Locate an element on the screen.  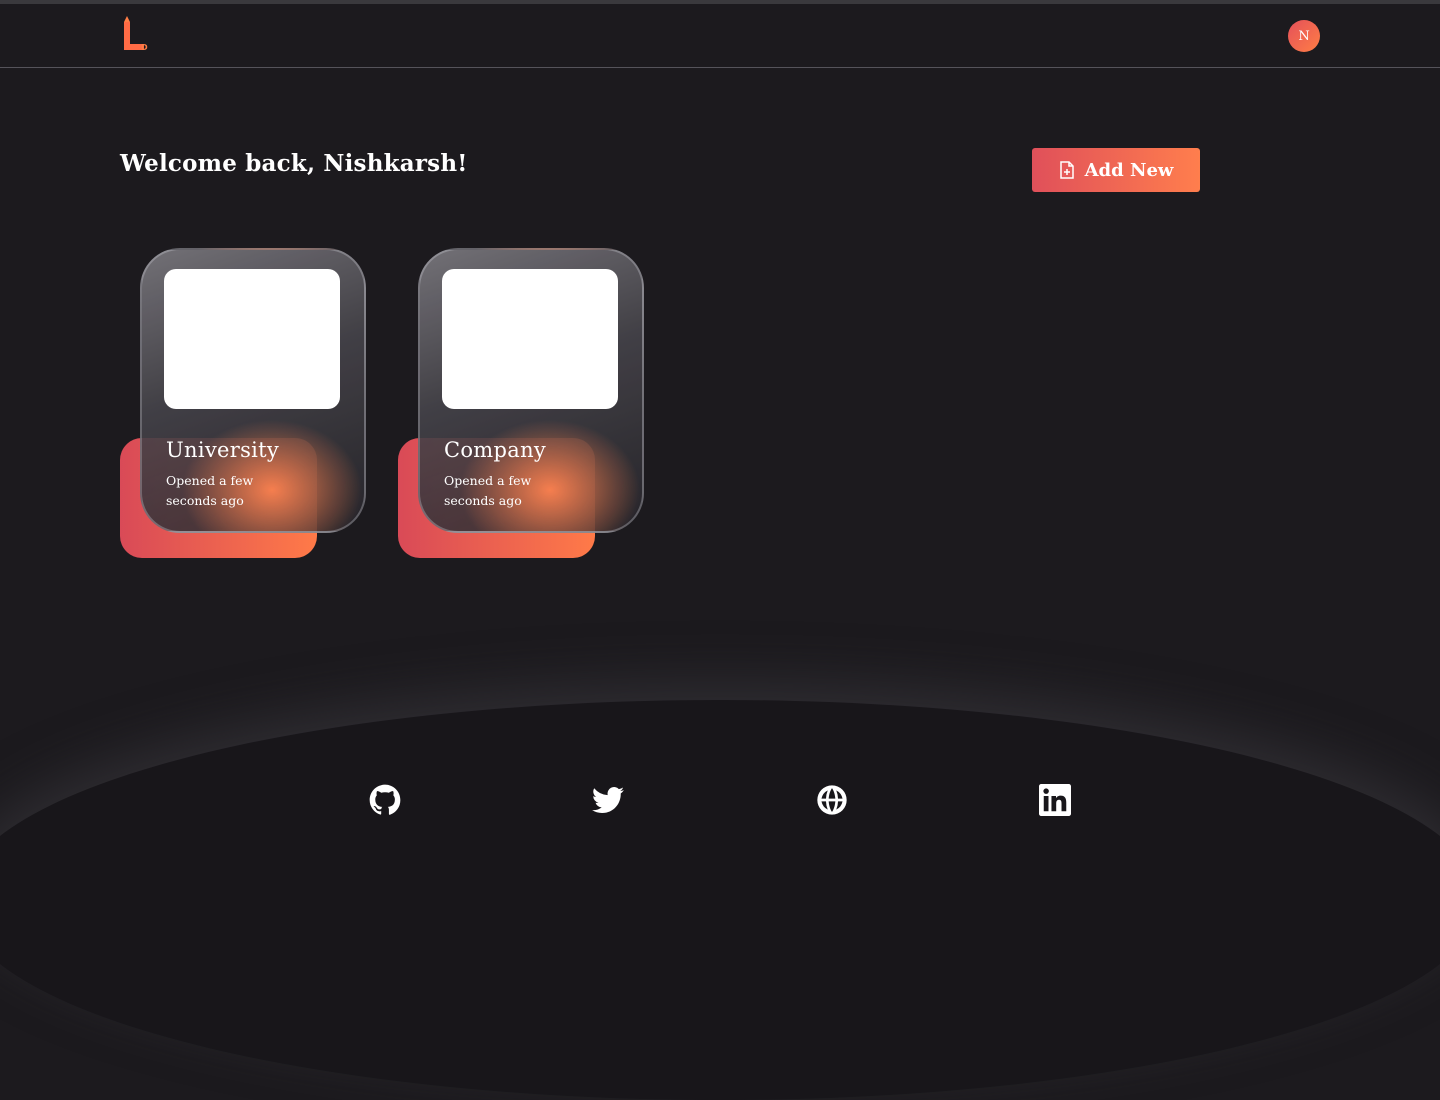
globe-icon is located at coordinates (832, 800).